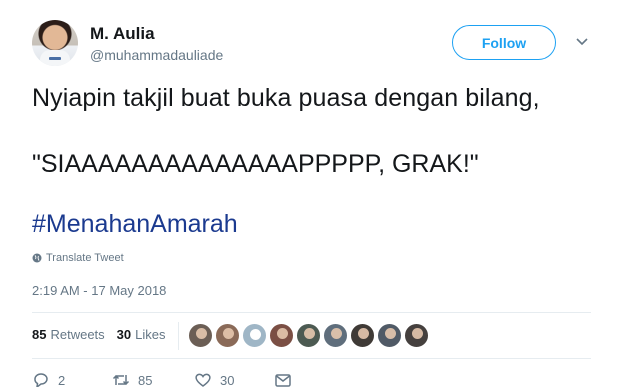 The height and width of the screenshot is (387, 621). I want to click on retweets-stat: 85 Retweets, so click(68, 334).